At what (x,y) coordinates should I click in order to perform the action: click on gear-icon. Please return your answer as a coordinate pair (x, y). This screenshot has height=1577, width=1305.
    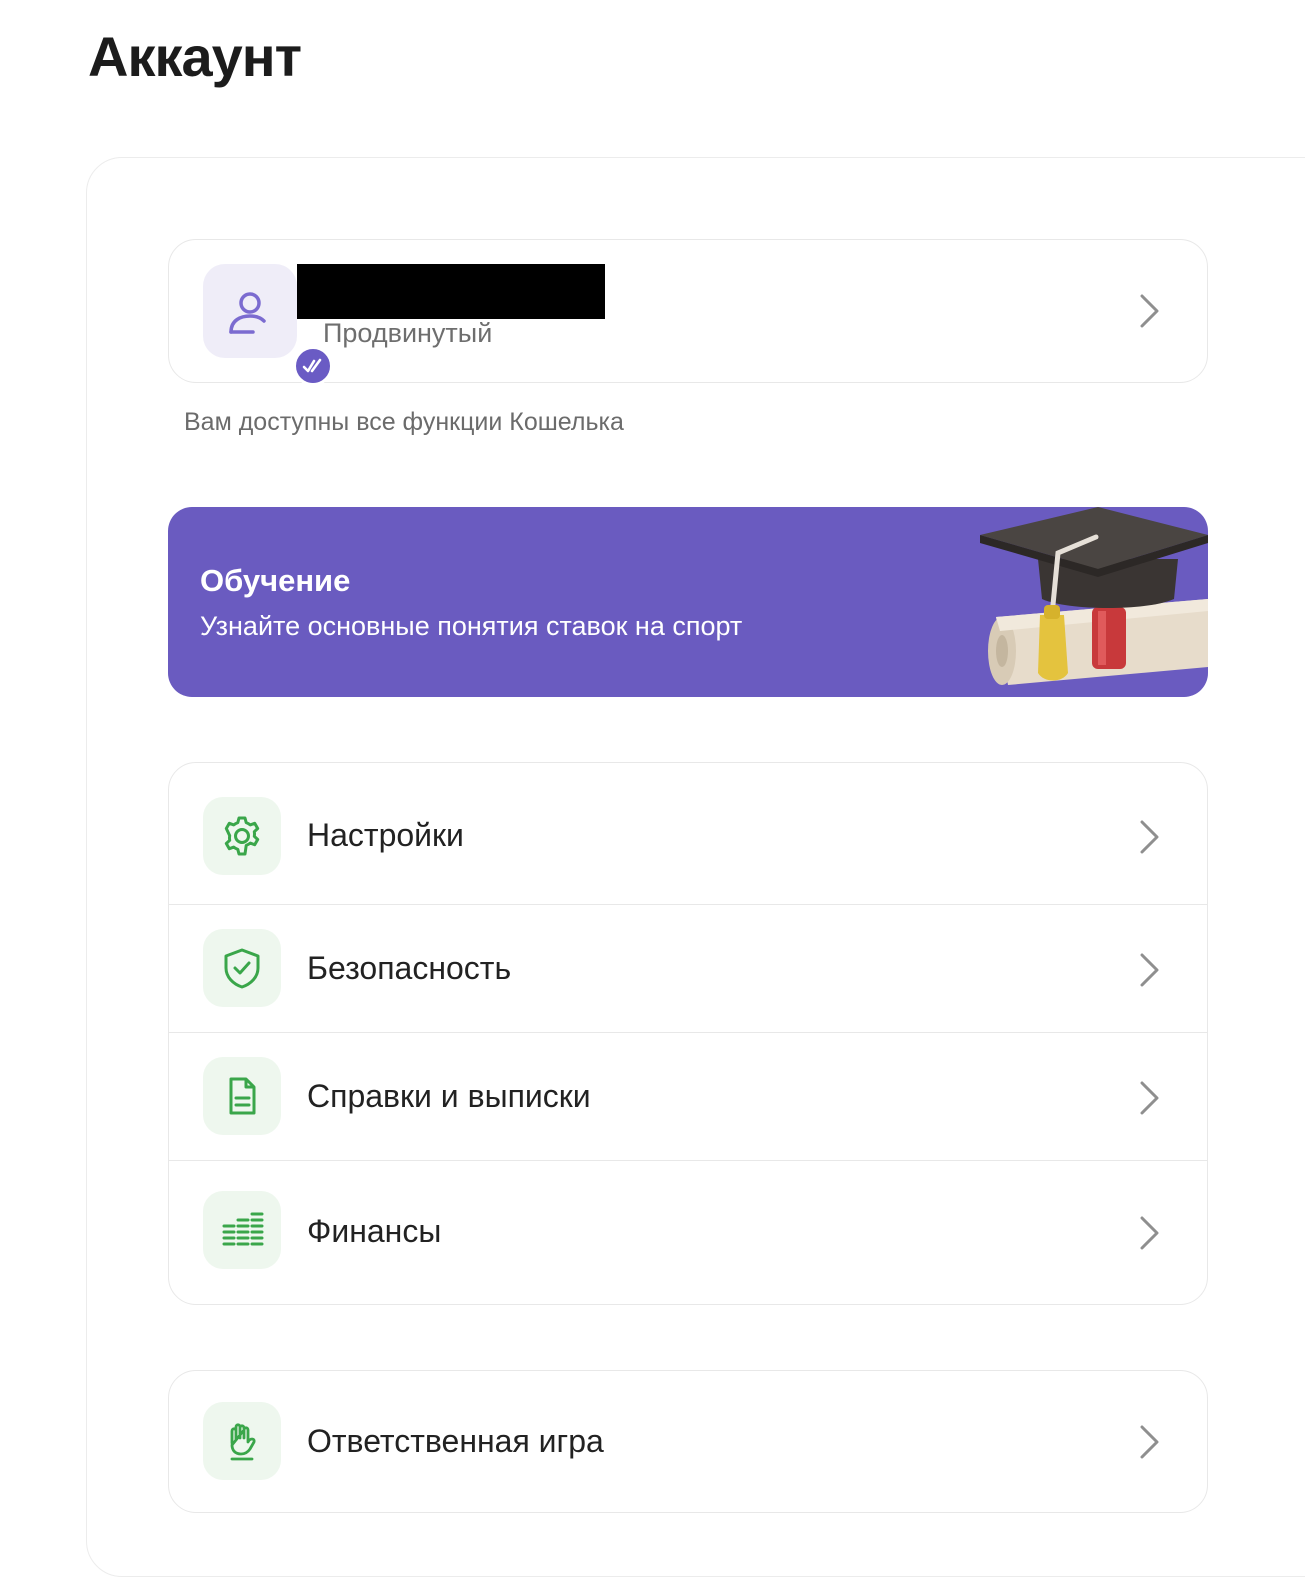
    Looking at the image, I should click on (242, 836).